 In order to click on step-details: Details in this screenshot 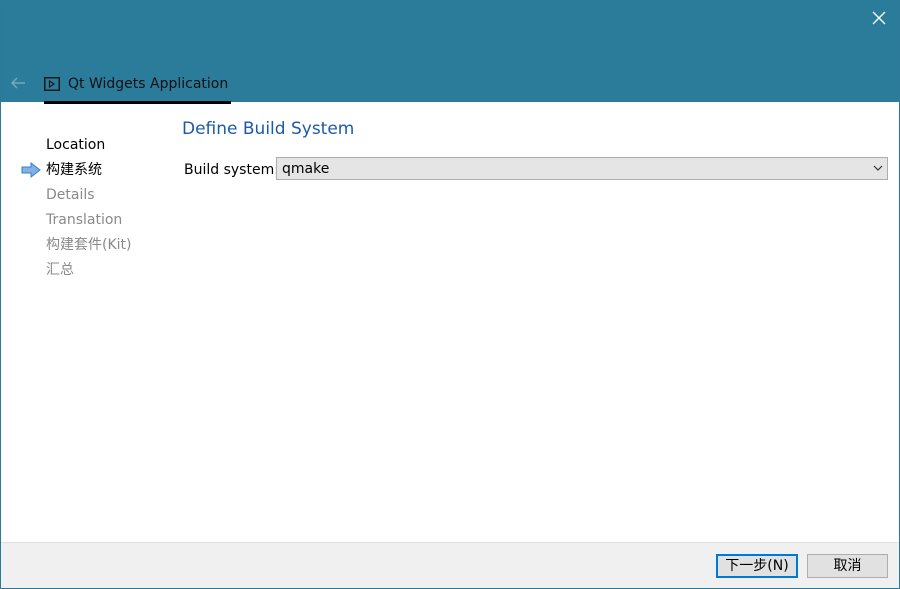, I will do `click(96, 196)`.